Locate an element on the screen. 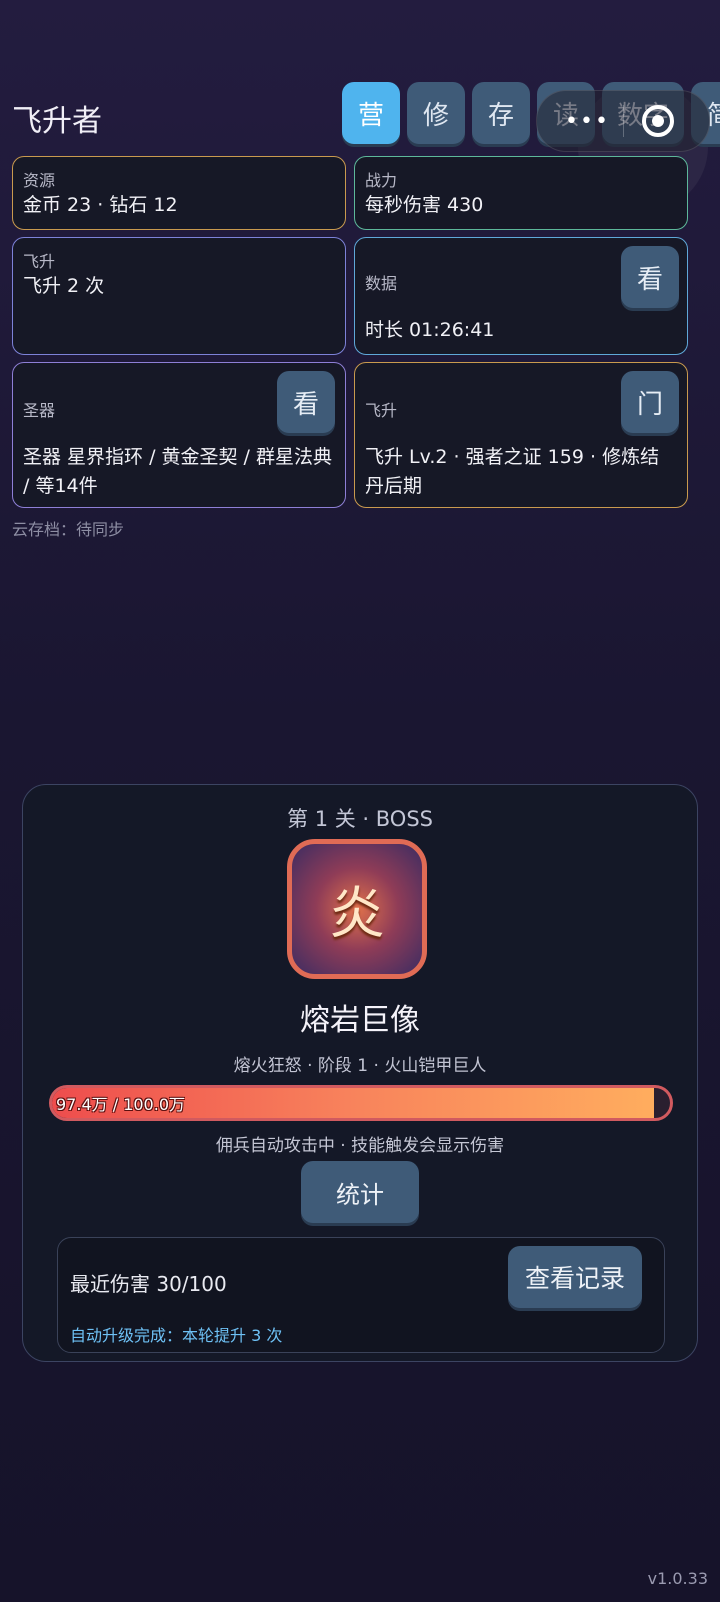 The height and width of the screenshot is (1602, 720). ascend-count-label: 飞升 is located at coordinates (39, 261).